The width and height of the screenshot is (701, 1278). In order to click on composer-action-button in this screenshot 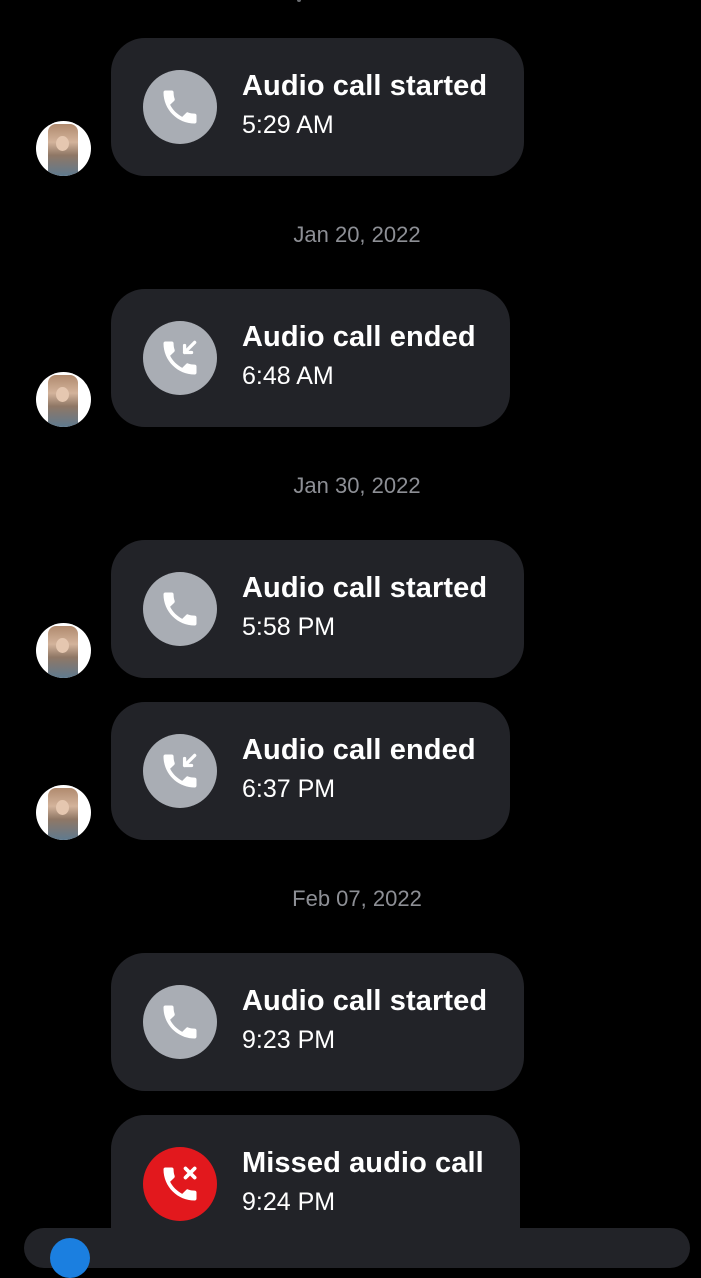, I will do `click(70, 1258)`.